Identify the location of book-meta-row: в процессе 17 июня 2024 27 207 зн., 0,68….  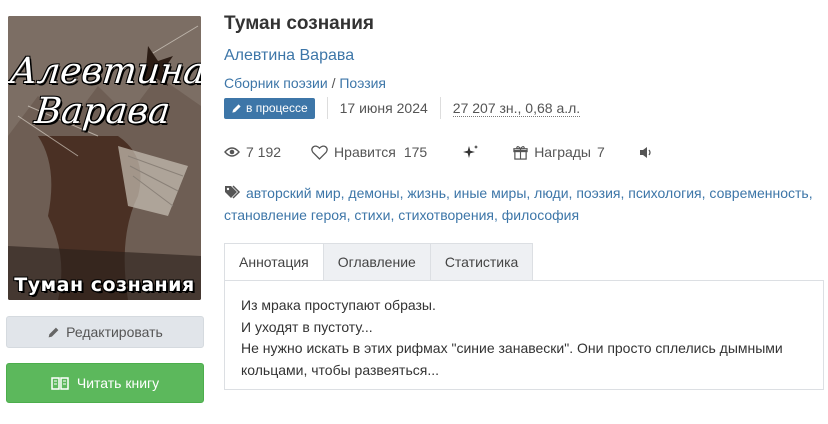
(402, 108).